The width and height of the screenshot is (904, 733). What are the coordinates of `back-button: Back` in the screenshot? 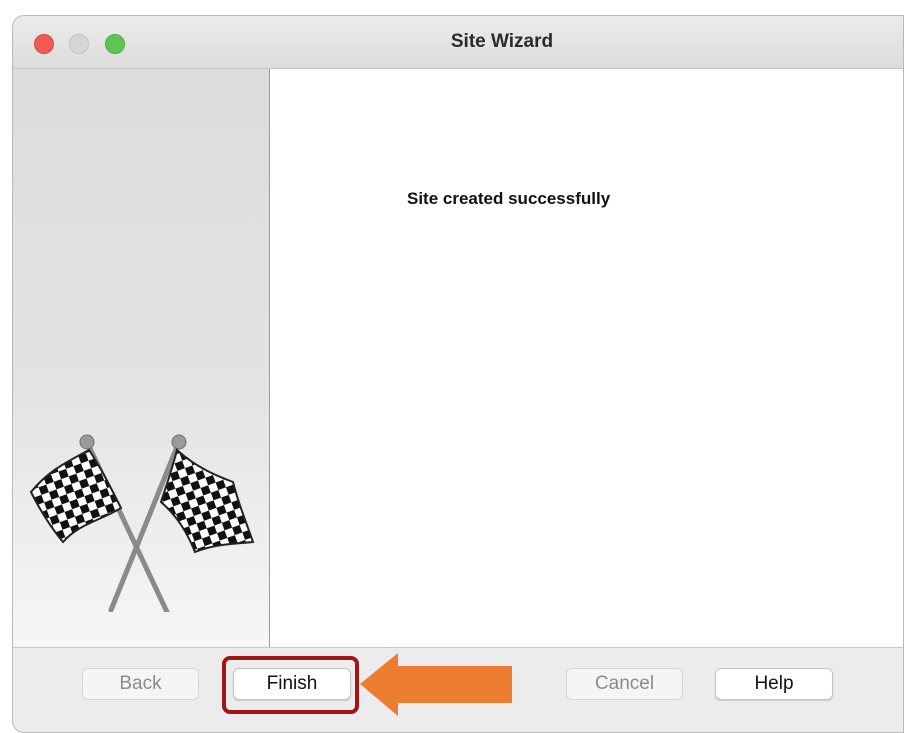 It's located at (140, 684).